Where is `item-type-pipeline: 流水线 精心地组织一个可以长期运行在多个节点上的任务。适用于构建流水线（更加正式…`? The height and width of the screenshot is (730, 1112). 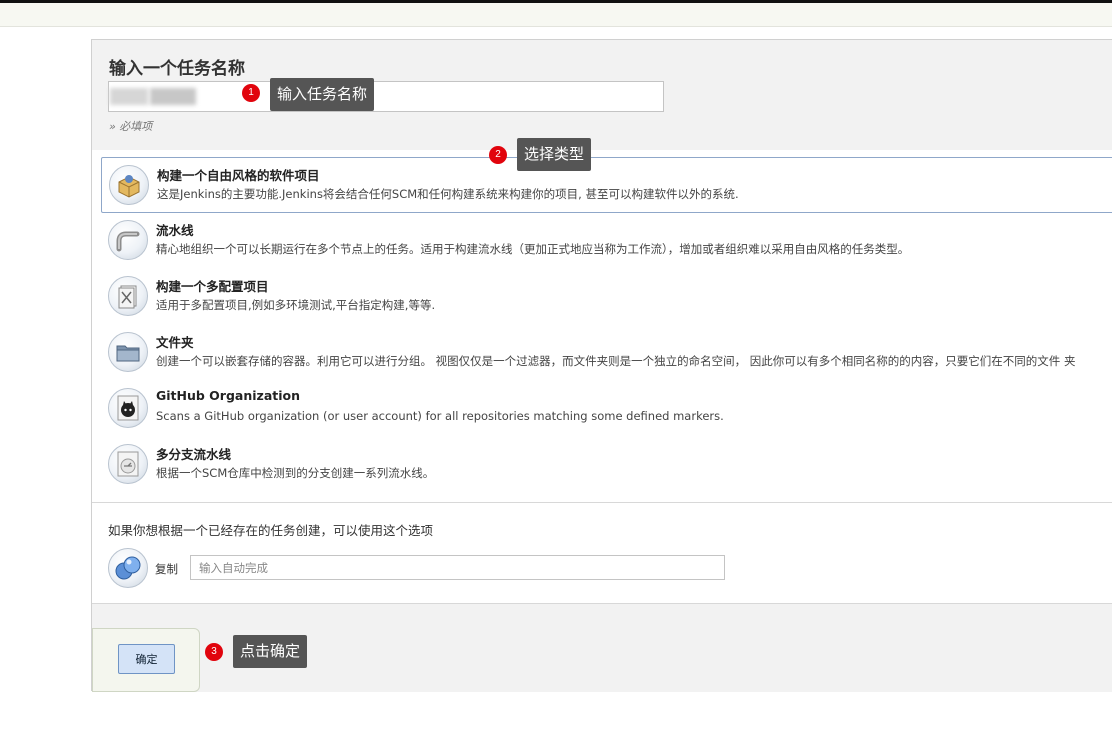 item-type-pipeline: 流水线 精心地组织一个可以长期运行在多个节点上的任务。适用于构建流水线（更加正式… is located at coordinates (606, 241).